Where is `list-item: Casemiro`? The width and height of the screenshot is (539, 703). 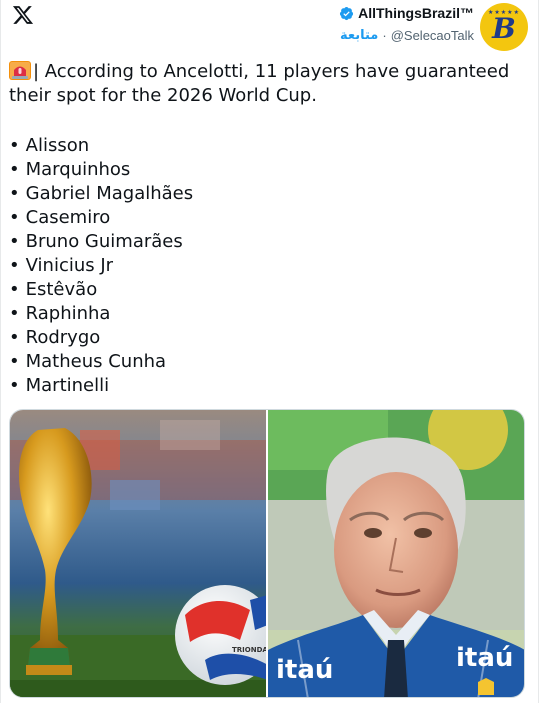 list-item: Casemiro is located at coordinates (101, 218).